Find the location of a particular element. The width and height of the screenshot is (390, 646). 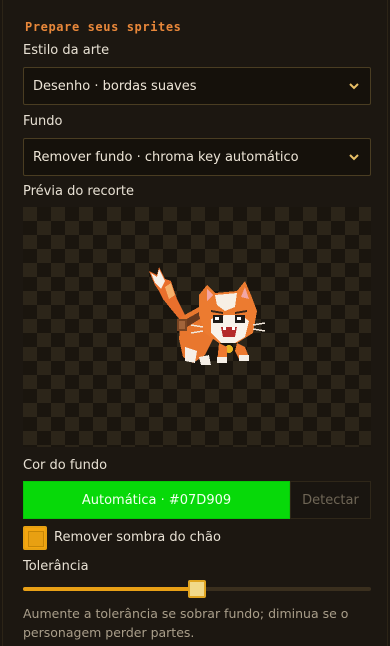

background-label: Fundo is located at coordinates (43, 121).